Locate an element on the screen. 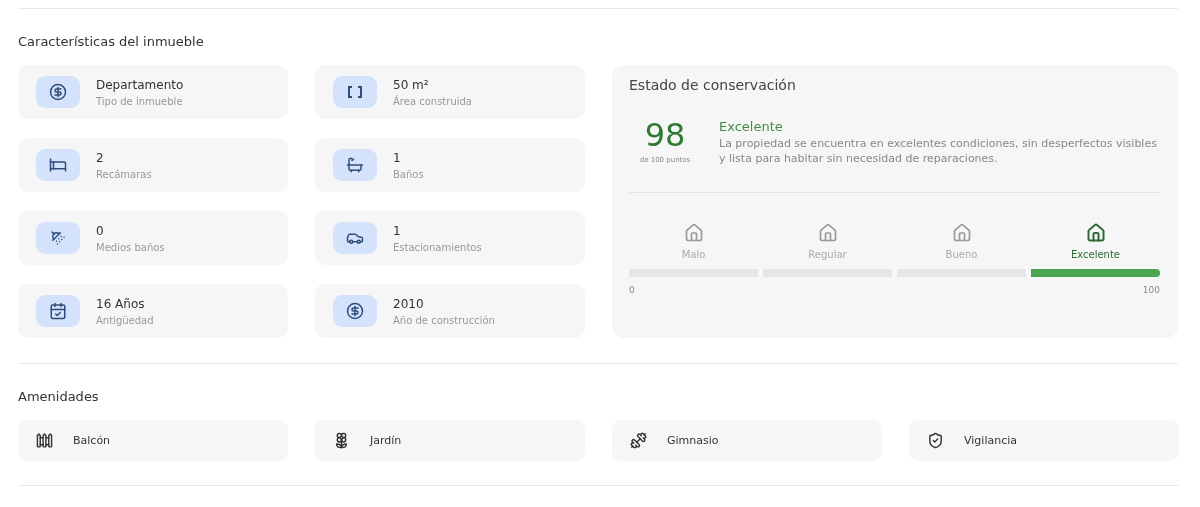 This screenshot has width=1200, height=507. feature-value: 16 Años is located at coordinates (121, 303).